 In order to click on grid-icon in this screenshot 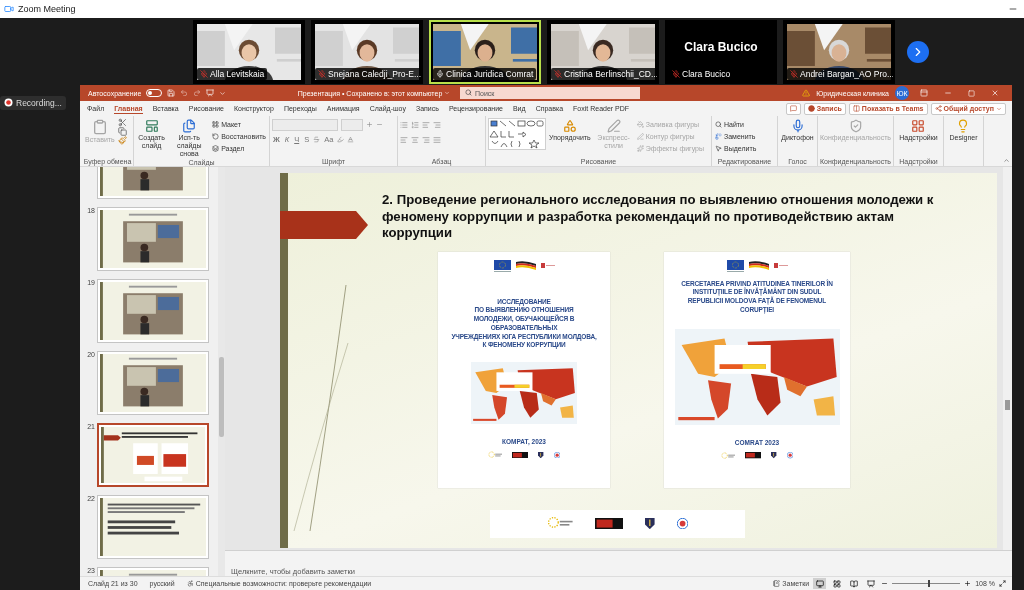, I will do `click(918, 126)`.